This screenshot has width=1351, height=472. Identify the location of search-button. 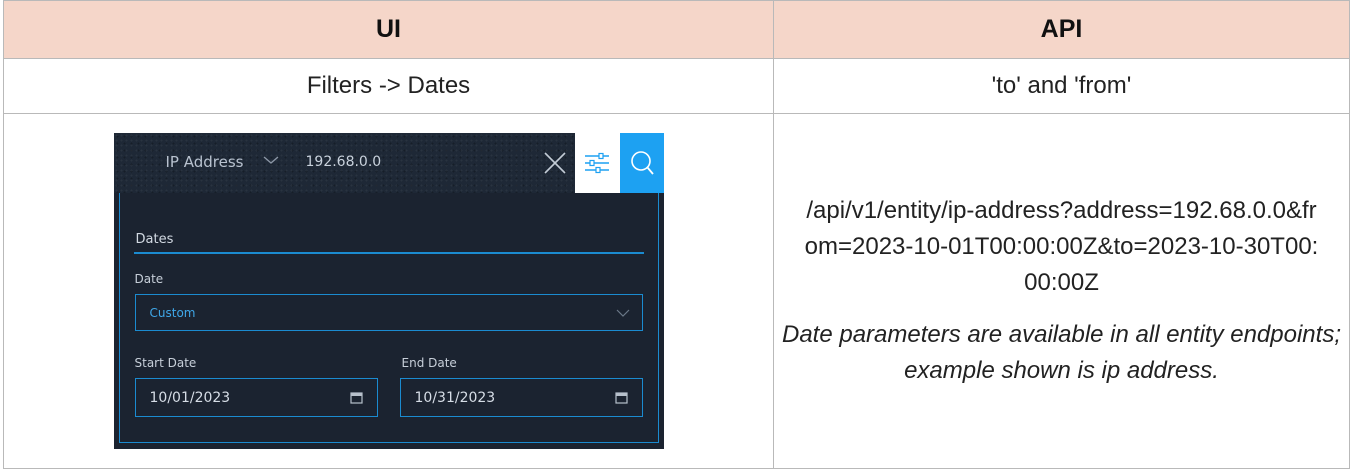
(641, 163).